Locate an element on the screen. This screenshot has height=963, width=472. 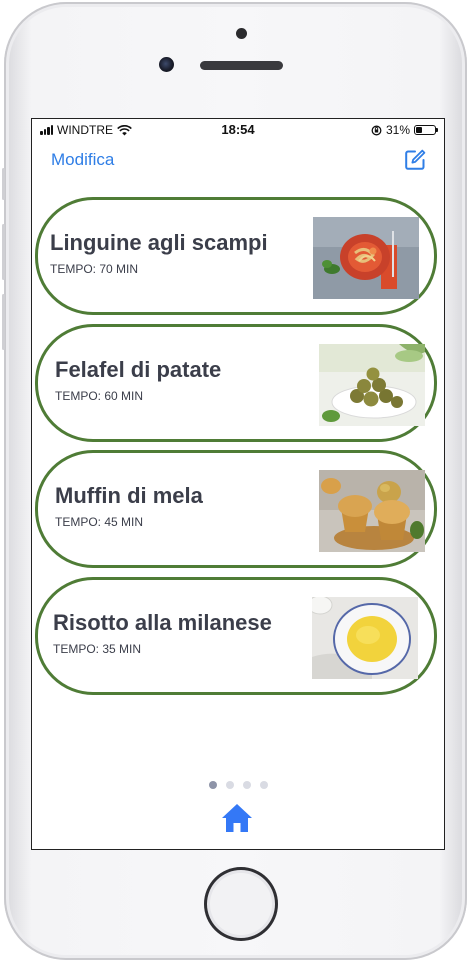
home-button is located at coordinates (241, 904).